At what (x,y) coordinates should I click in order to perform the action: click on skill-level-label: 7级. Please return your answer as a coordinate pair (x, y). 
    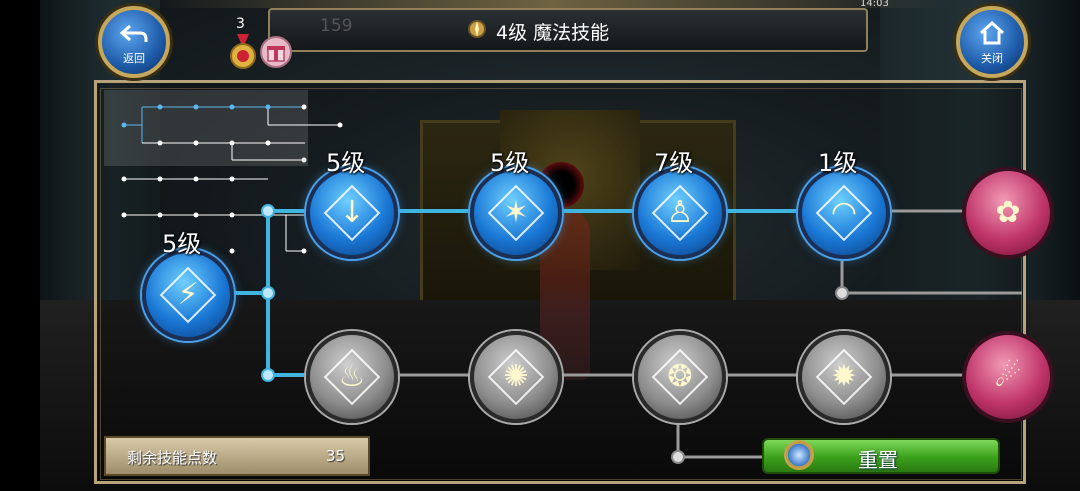
    Looking at the image, I should click on (674, 163).